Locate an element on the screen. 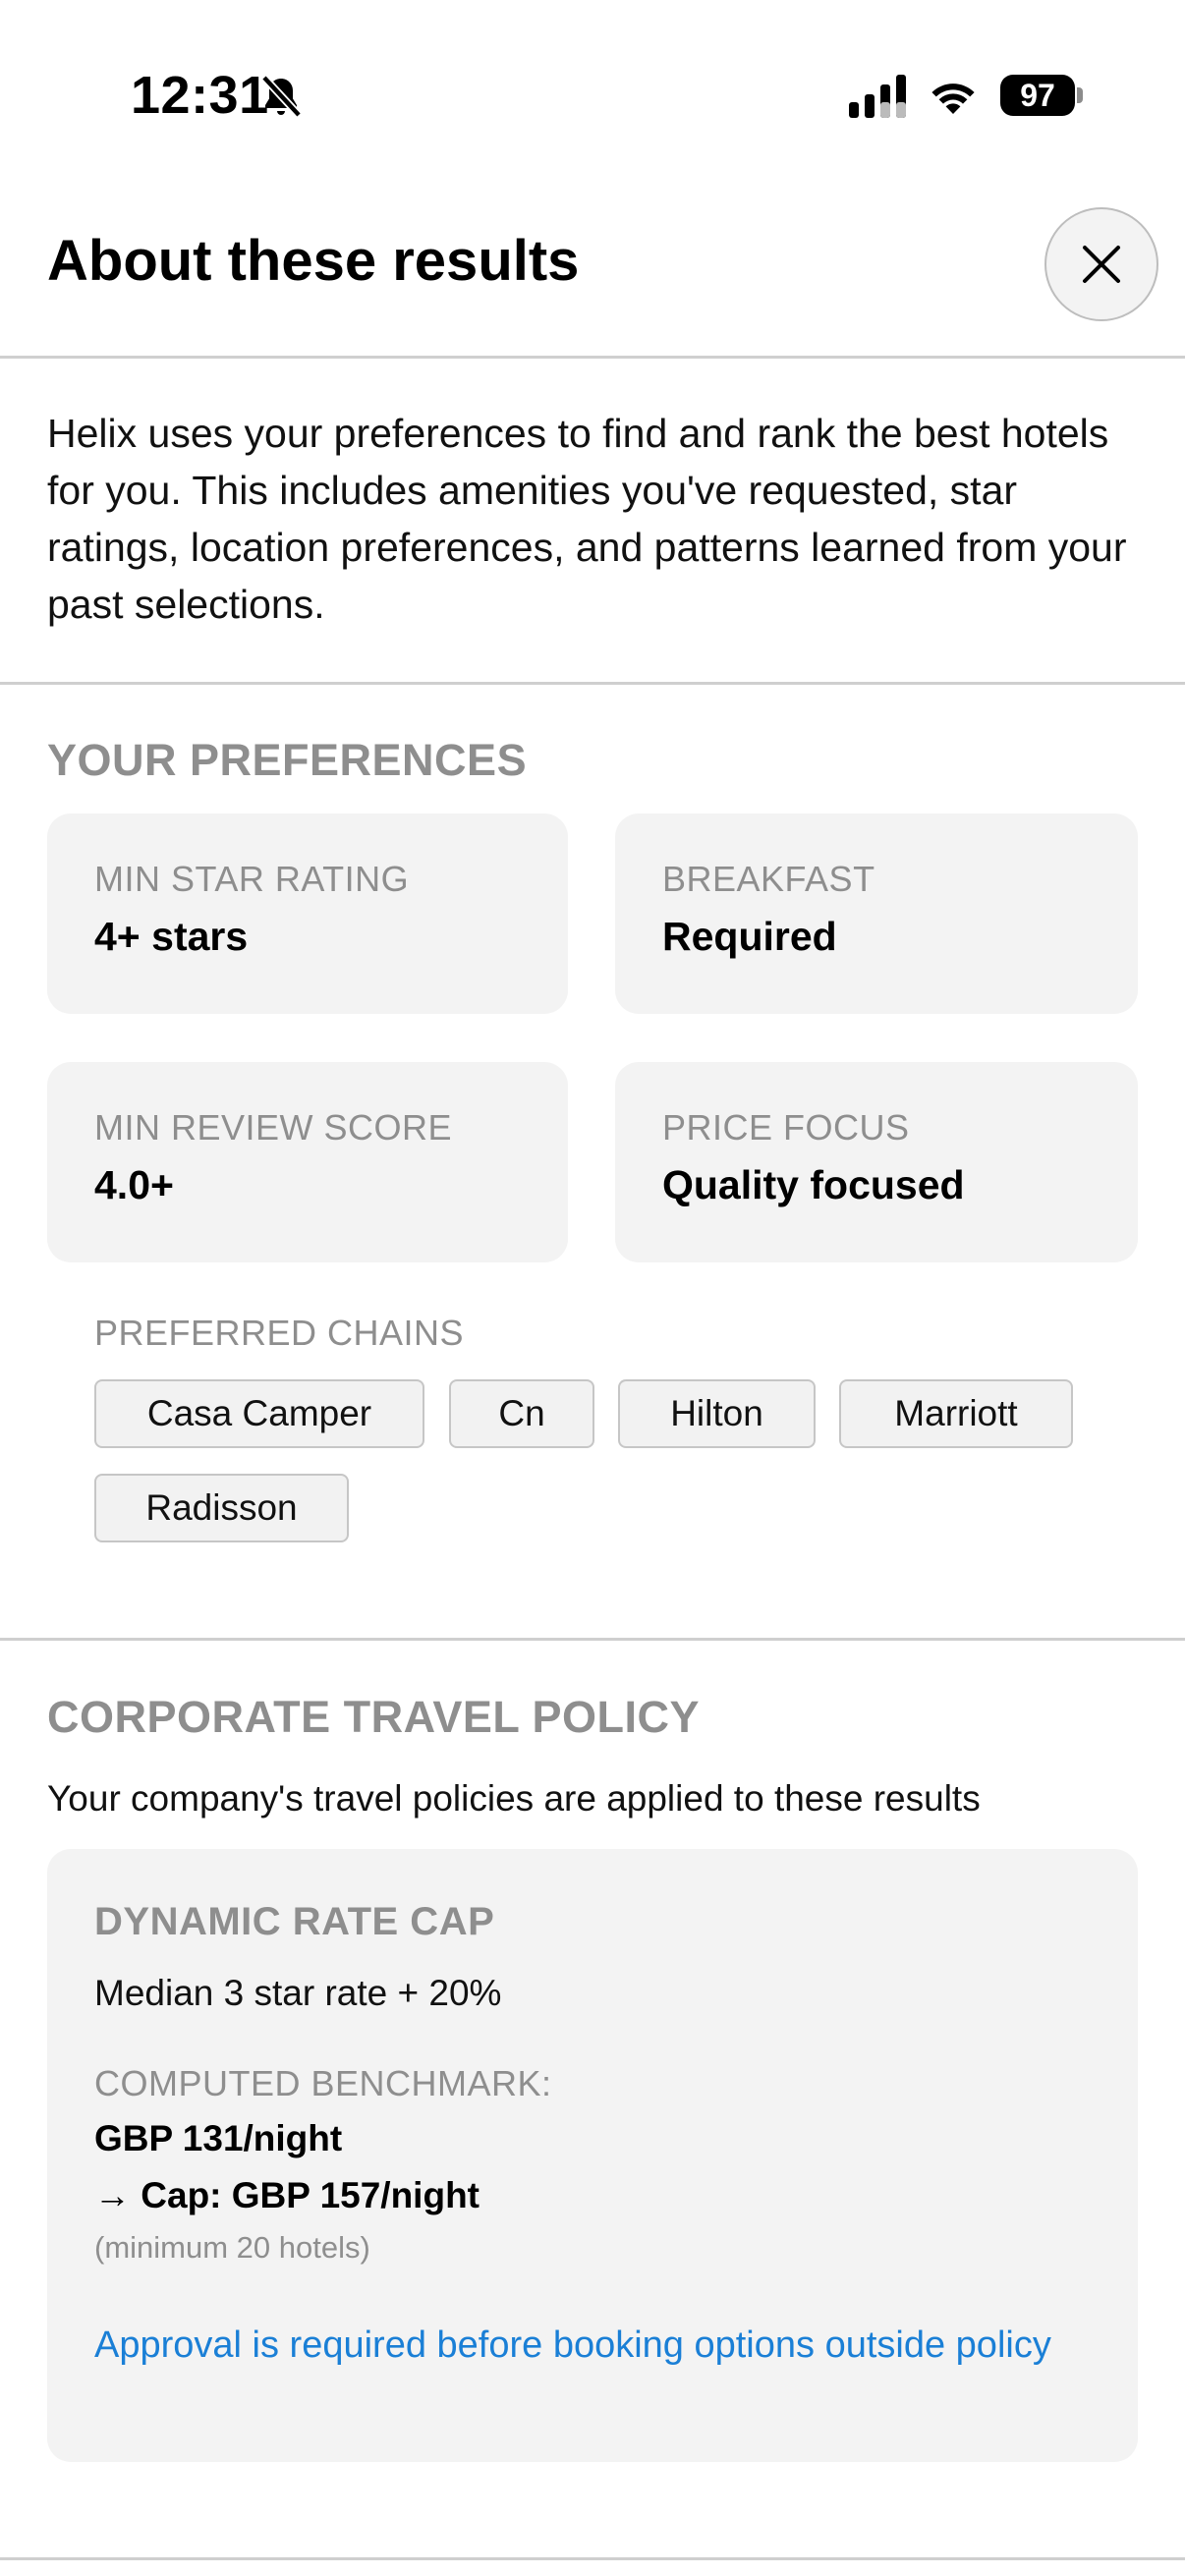 The width and height of the screenshot is (1185, 2576). preferences-divider is located at coordinates (592, 1639).